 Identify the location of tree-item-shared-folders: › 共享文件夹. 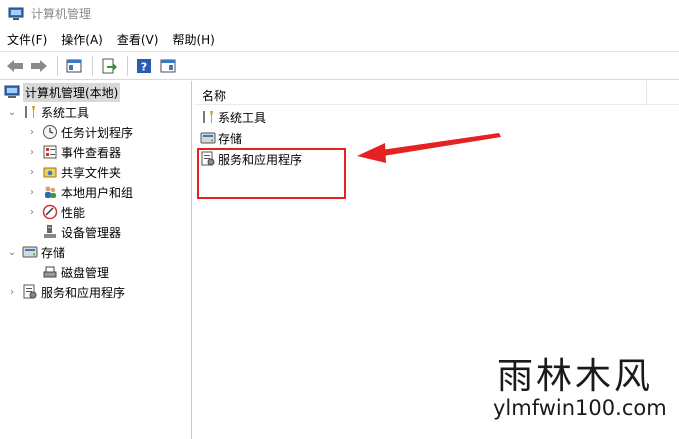
(73, 172).